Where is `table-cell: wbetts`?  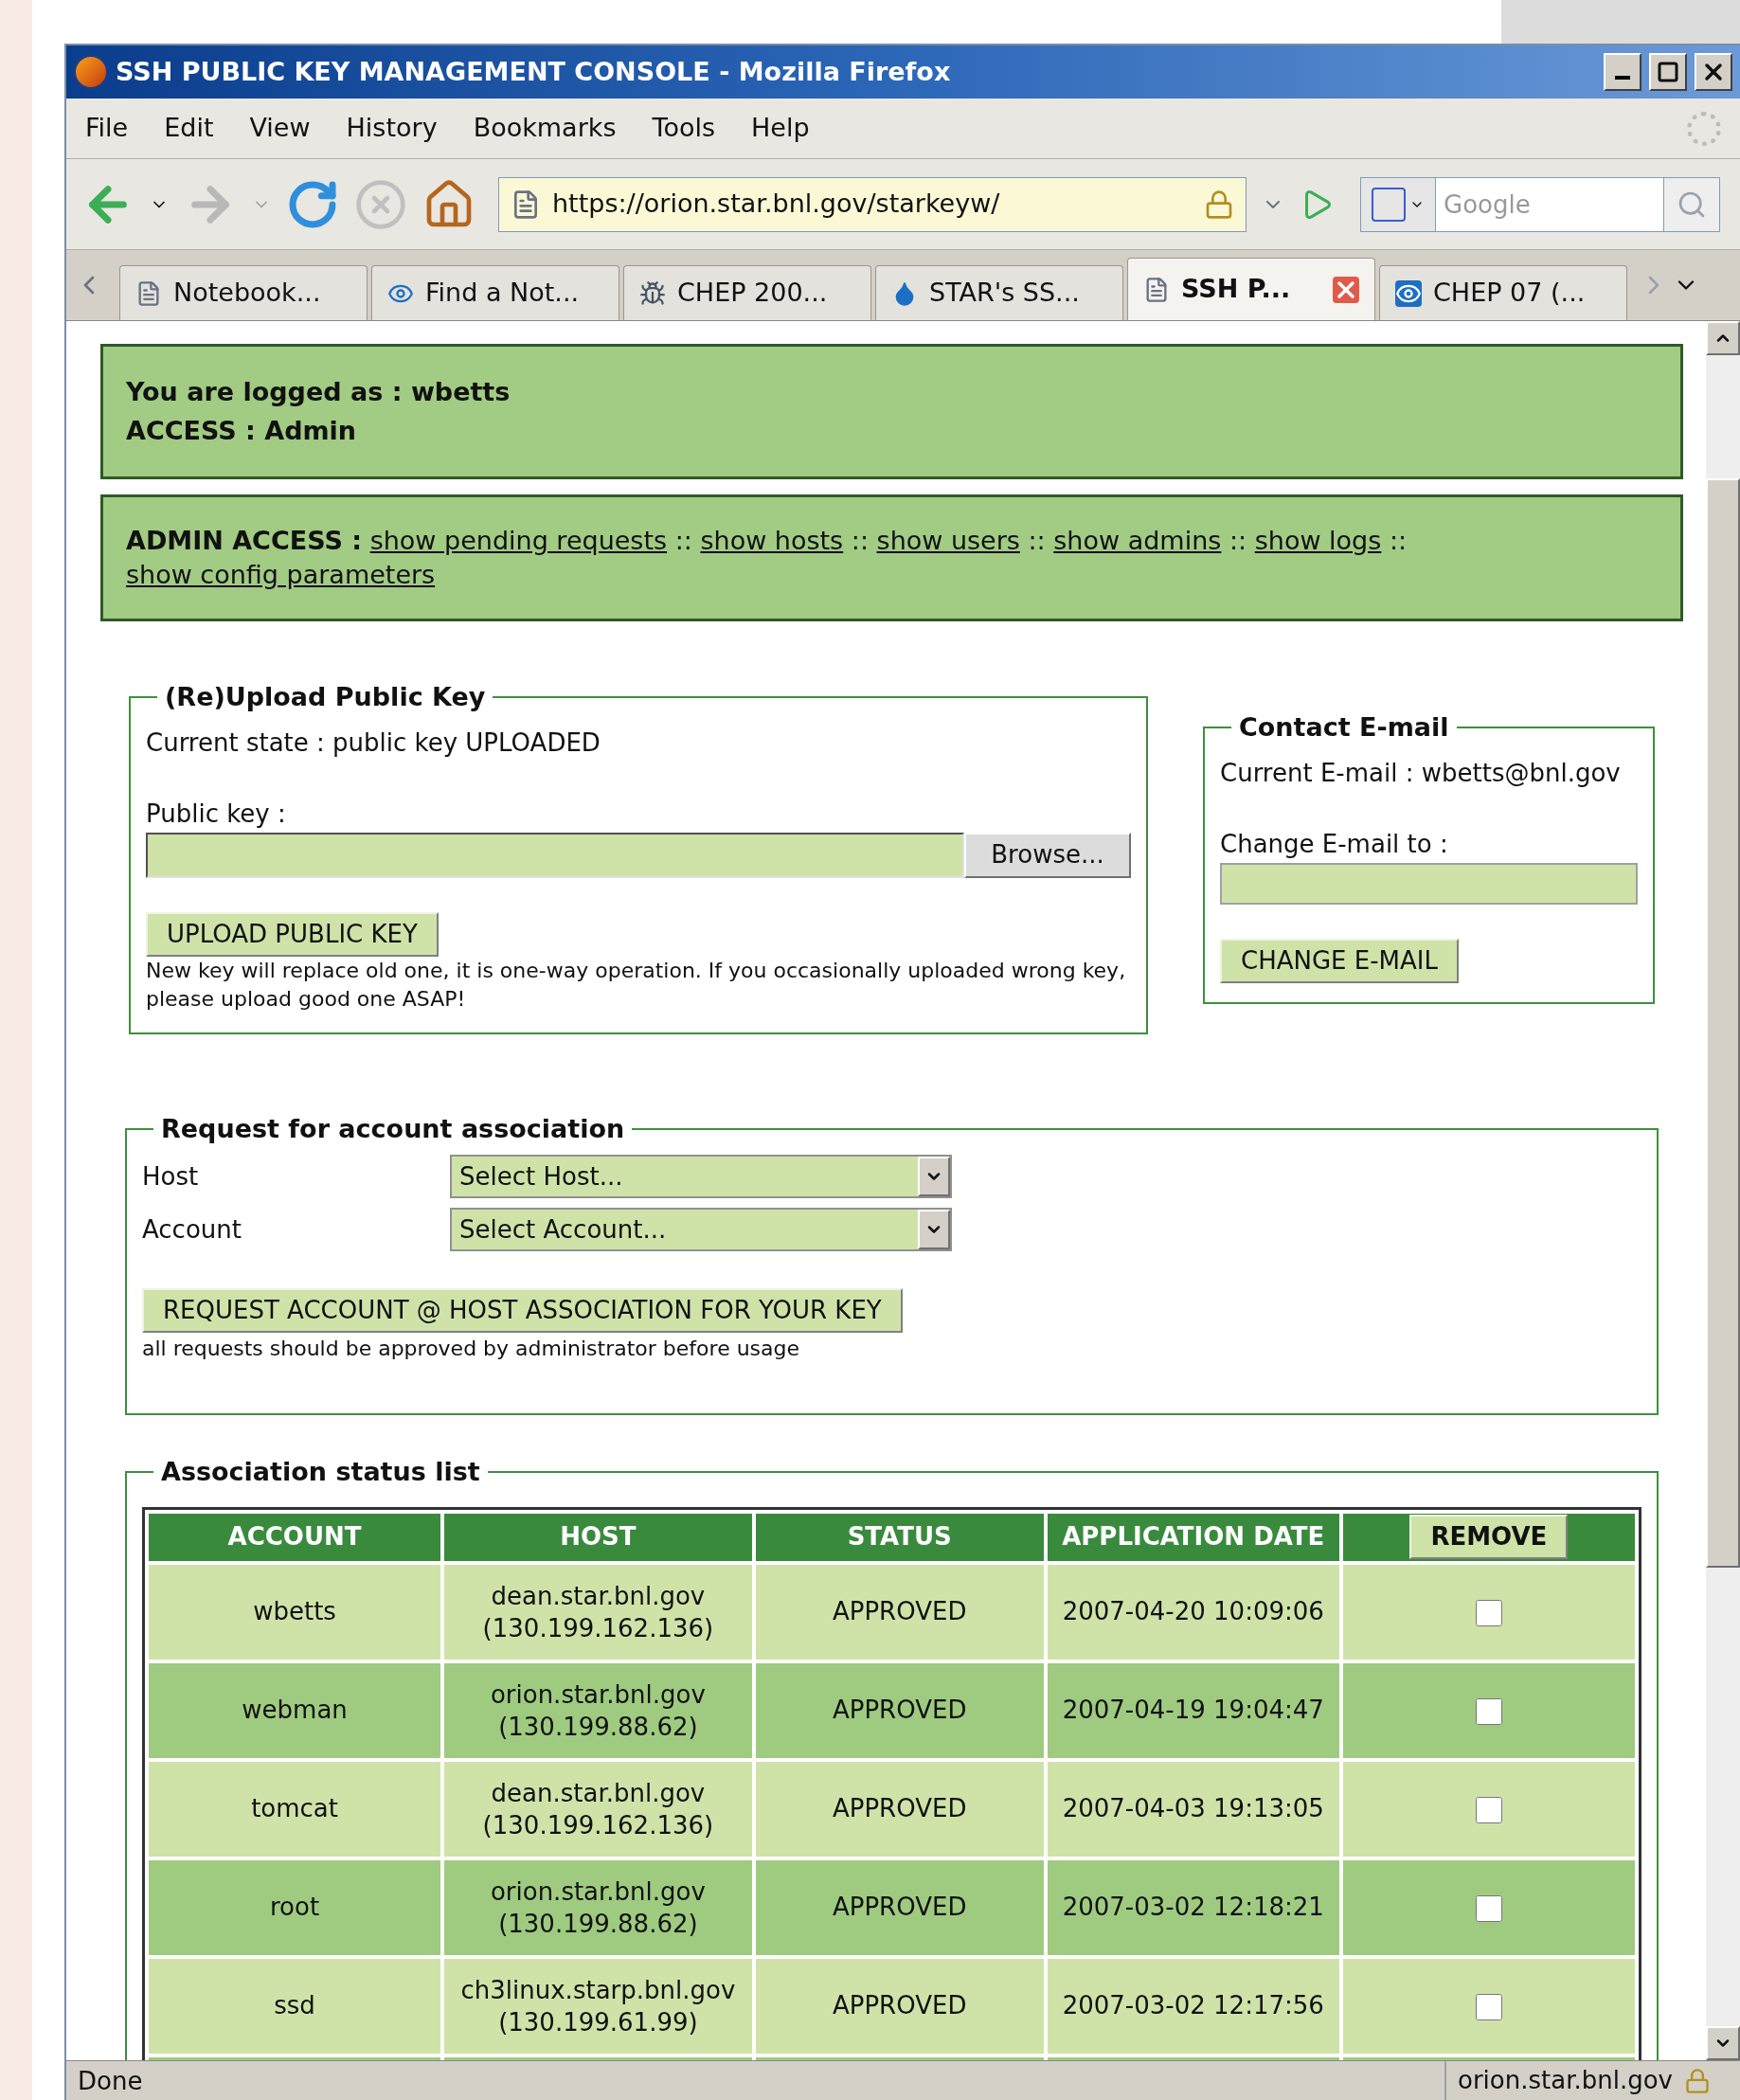
table-cell: wbetts is located at coordinates (295, 1612).